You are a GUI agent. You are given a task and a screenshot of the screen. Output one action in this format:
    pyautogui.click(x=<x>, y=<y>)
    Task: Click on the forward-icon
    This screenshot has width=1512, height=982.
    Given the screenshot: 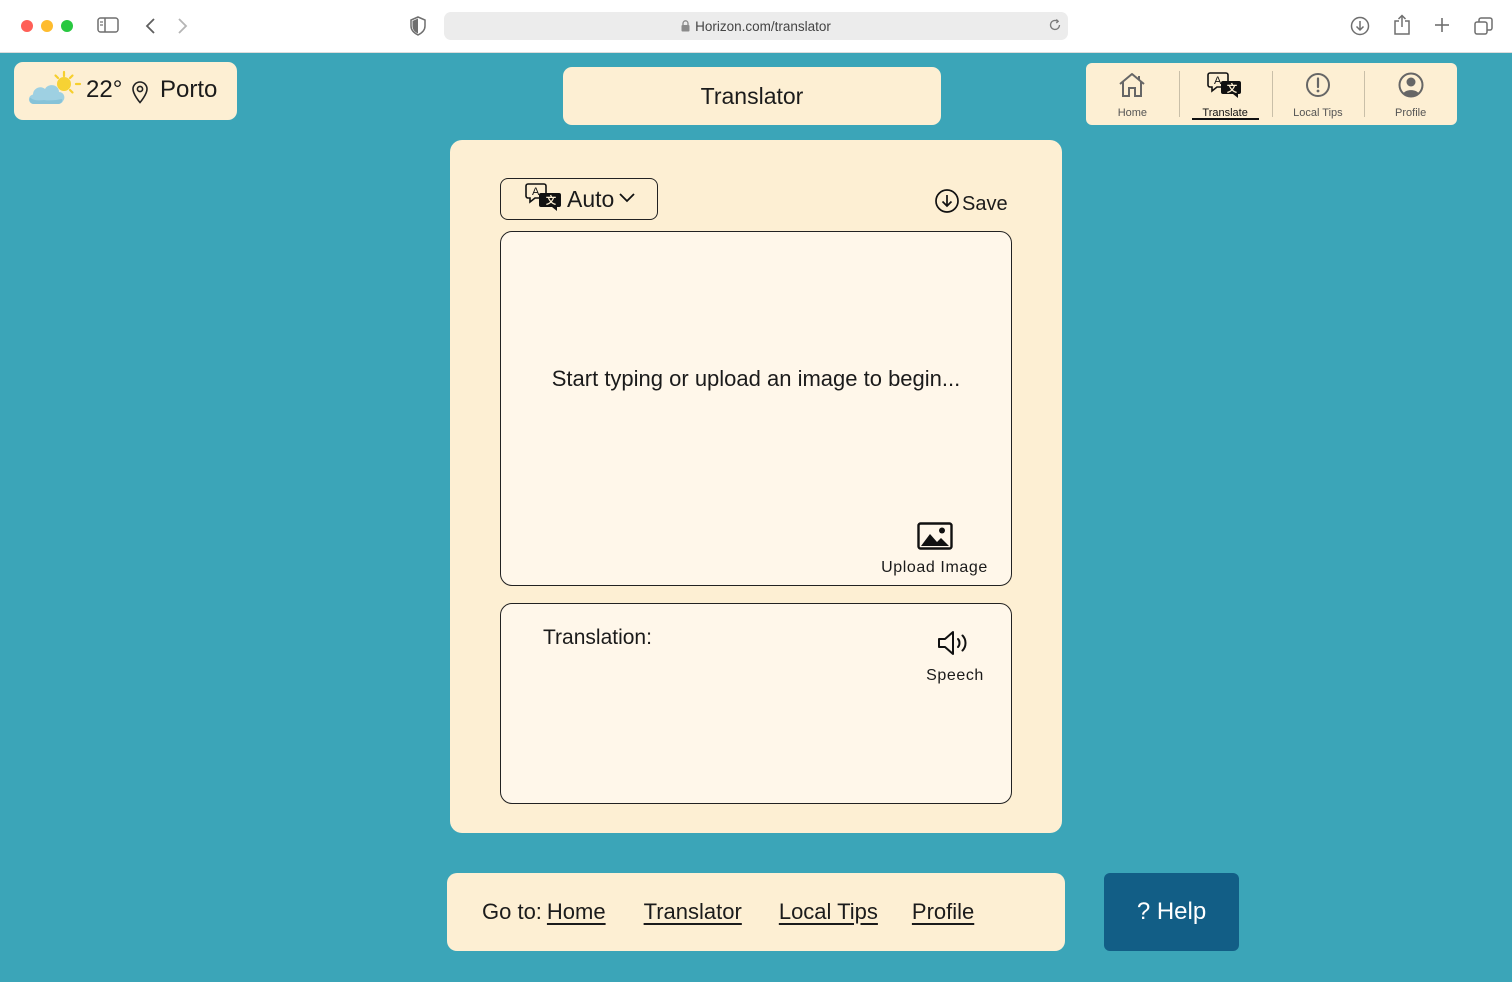 What is the action you would take?
    pyautogui.click(x=183, y=26)
    